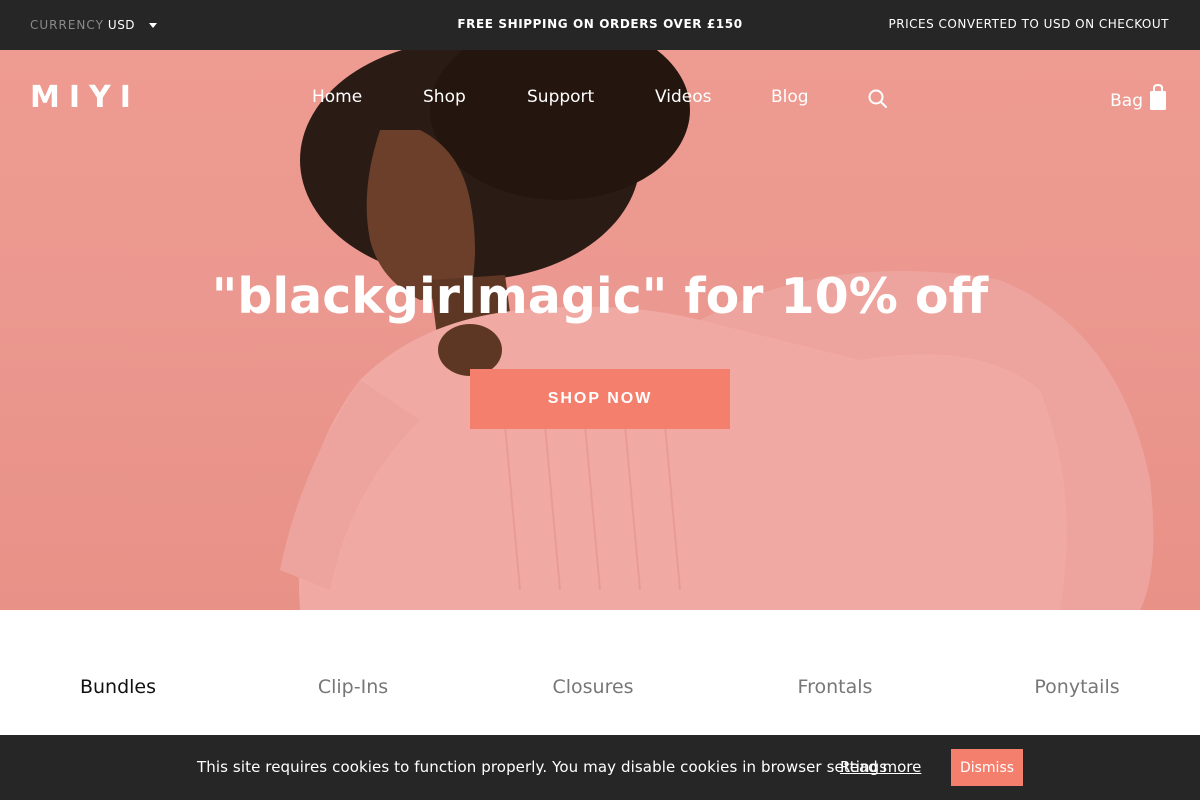 This screenshot has height=800, width=1200. Describe the element at coordinates (600, 399) in the screenshot. I see `shop-now-button: SHOP NOW` at that location.